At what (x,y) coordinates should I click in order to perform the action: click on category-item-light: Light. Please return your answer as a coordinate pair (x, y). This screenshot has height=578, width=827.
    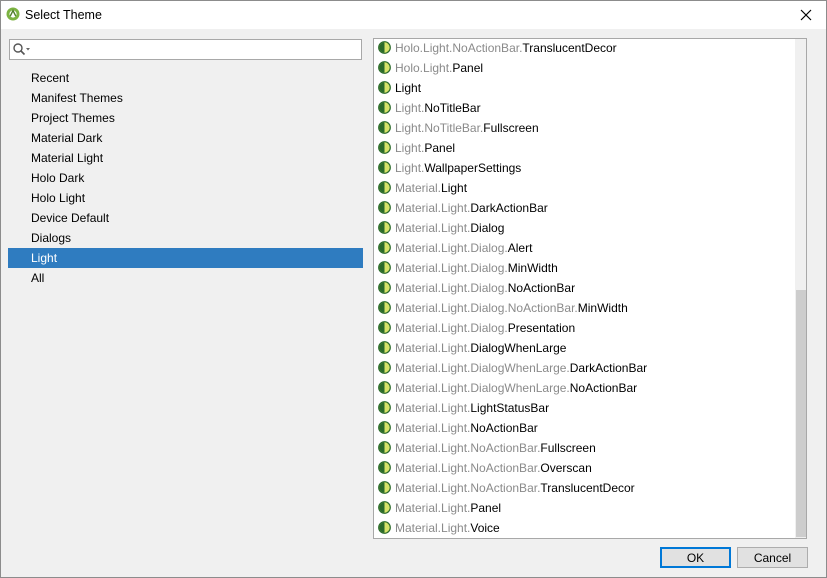
    Looking at the image, I should click on (185, 258).